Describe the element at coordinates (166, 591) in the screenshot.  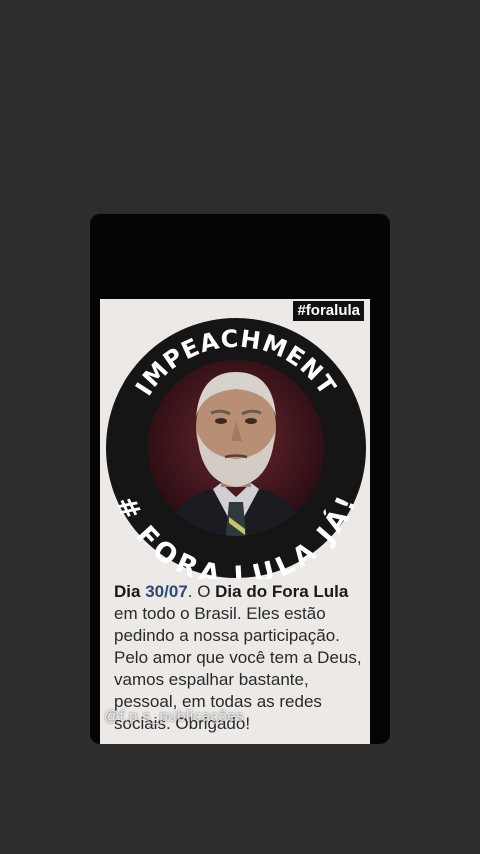
I see `caption-date: 30/07` at that location.